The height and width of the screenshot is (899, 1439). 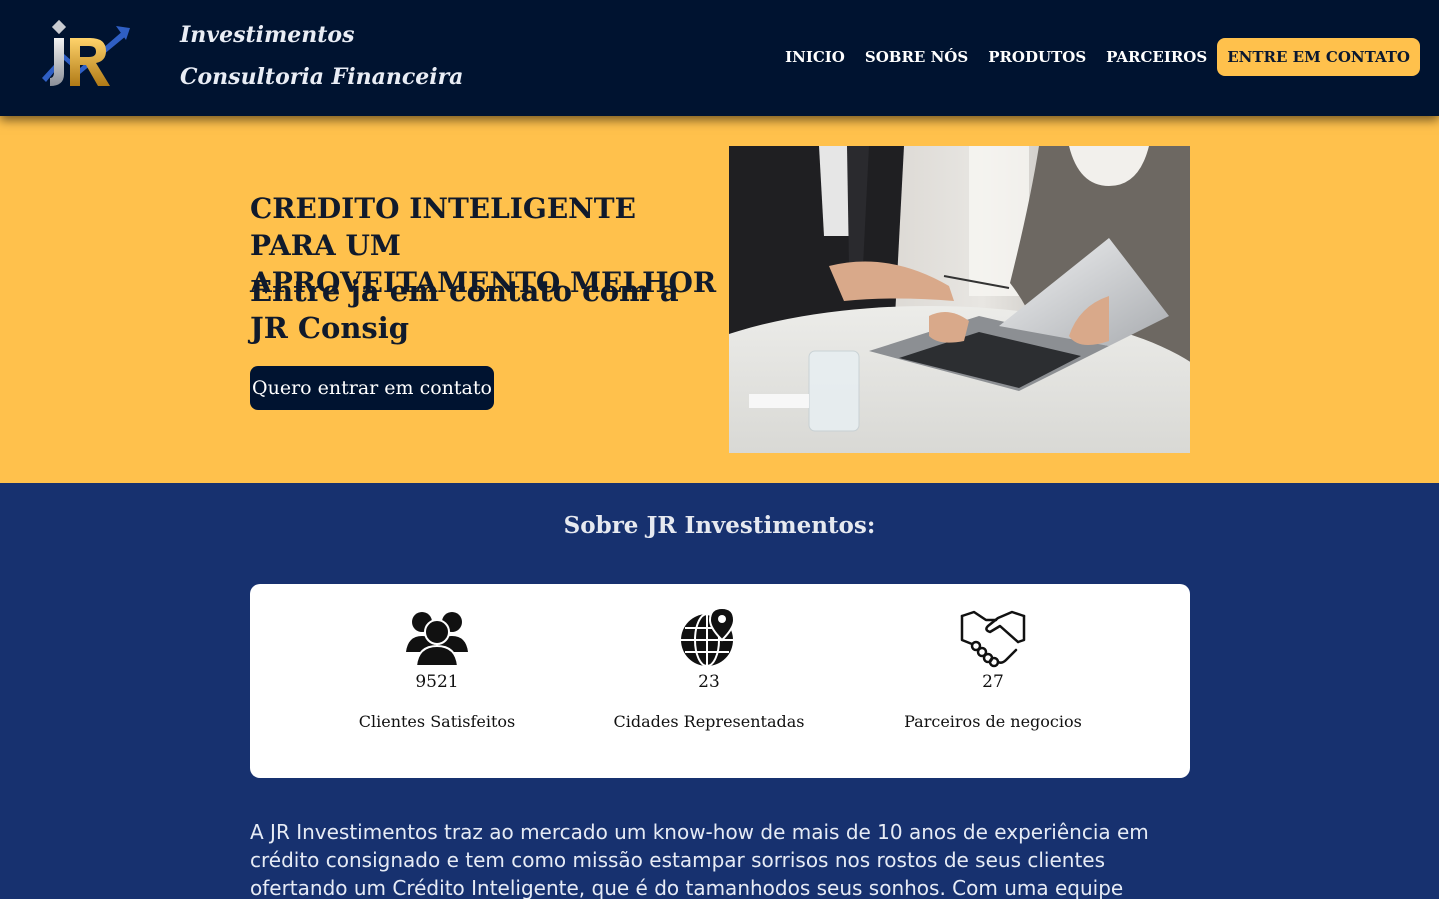 I want to click on nav-sobre-nos: SOBRE NÓS, so click(x=916, y=57).